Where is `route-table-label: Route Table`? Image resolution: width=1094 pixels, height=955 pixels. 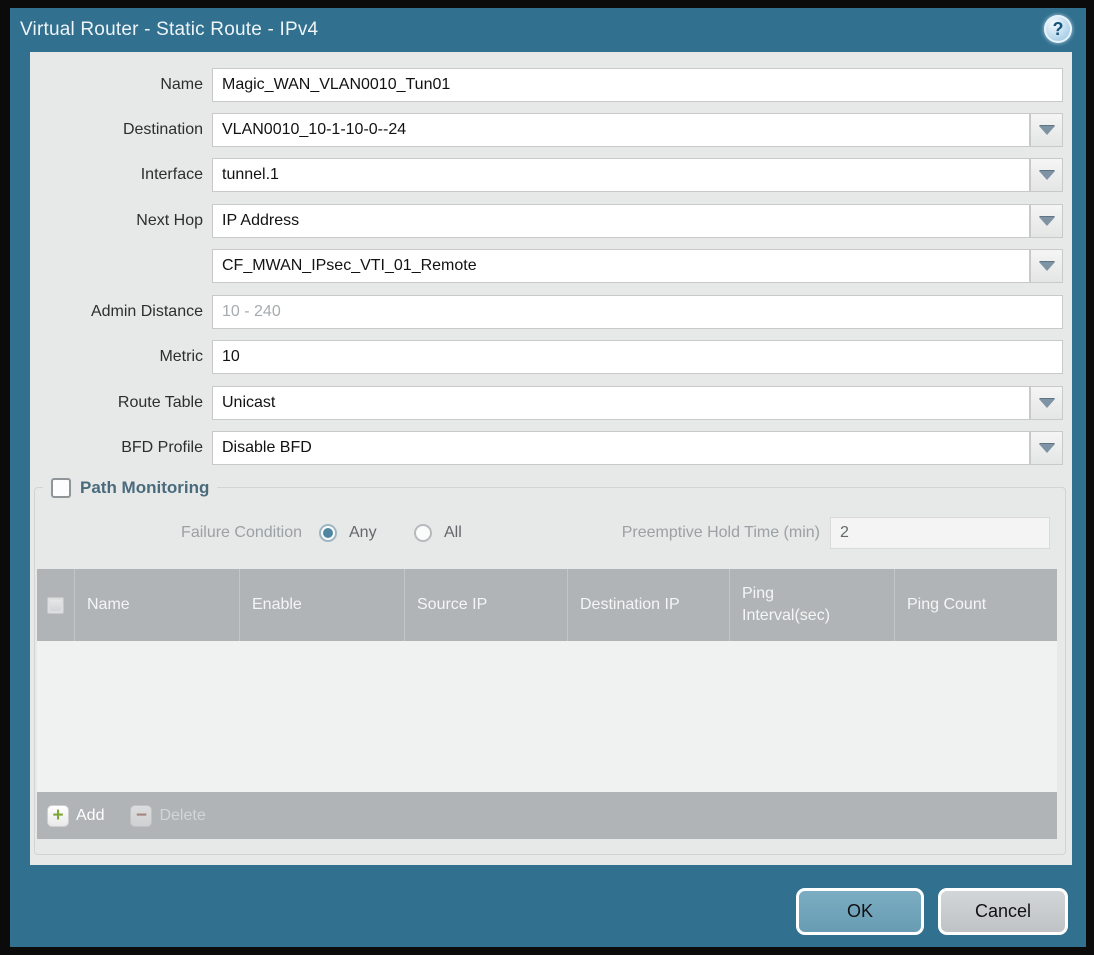
route-table-label: Route Table is located at coordinates (160, 402).